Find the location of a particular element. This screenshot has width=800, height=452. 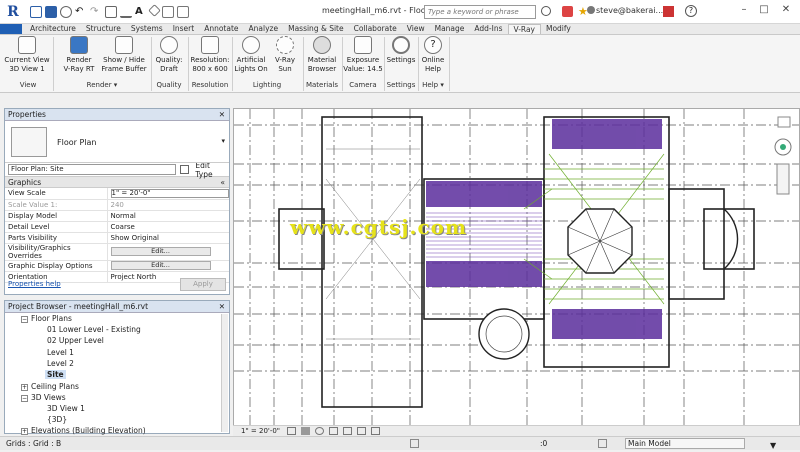

tab-systems: Systems is located at coordinates (147, 29).